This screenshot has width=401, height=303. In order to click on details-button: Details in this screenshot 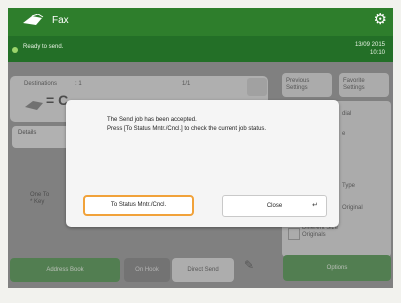, I will do `click(42, 137)`.